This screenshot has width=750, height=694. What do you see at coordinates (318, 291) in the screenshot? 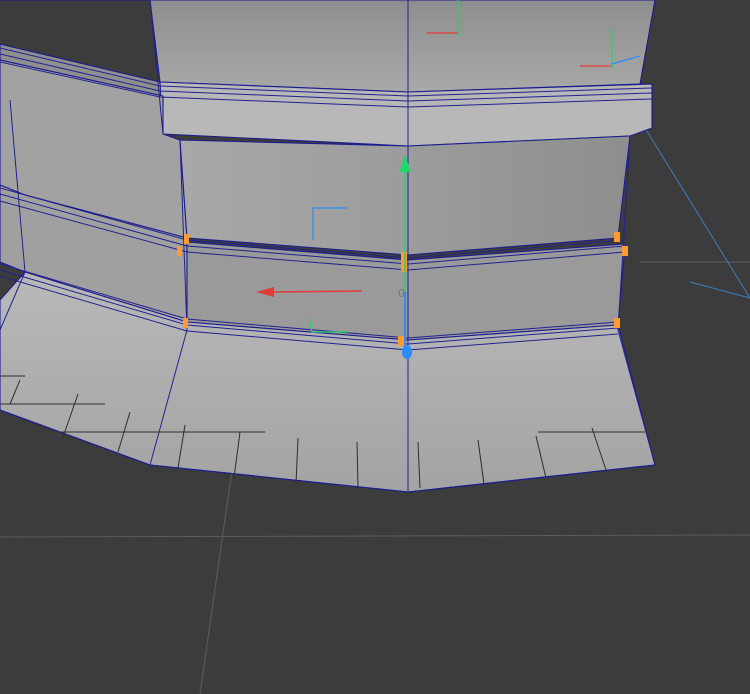
I see `gizmo-x-axis-line` at bounding box center [318, 291].